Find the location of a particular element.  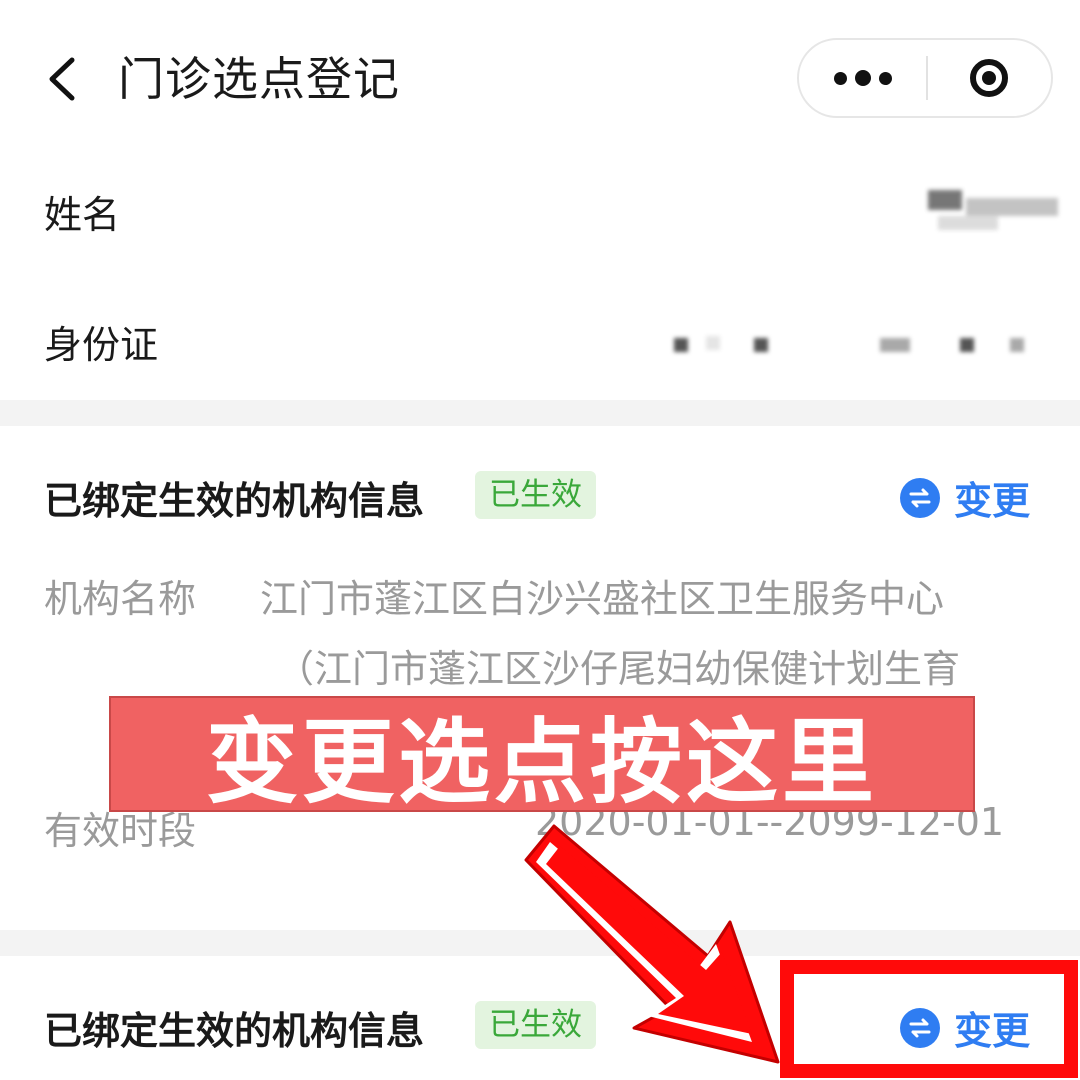

swap-icon is located at coordinates (920, 497).